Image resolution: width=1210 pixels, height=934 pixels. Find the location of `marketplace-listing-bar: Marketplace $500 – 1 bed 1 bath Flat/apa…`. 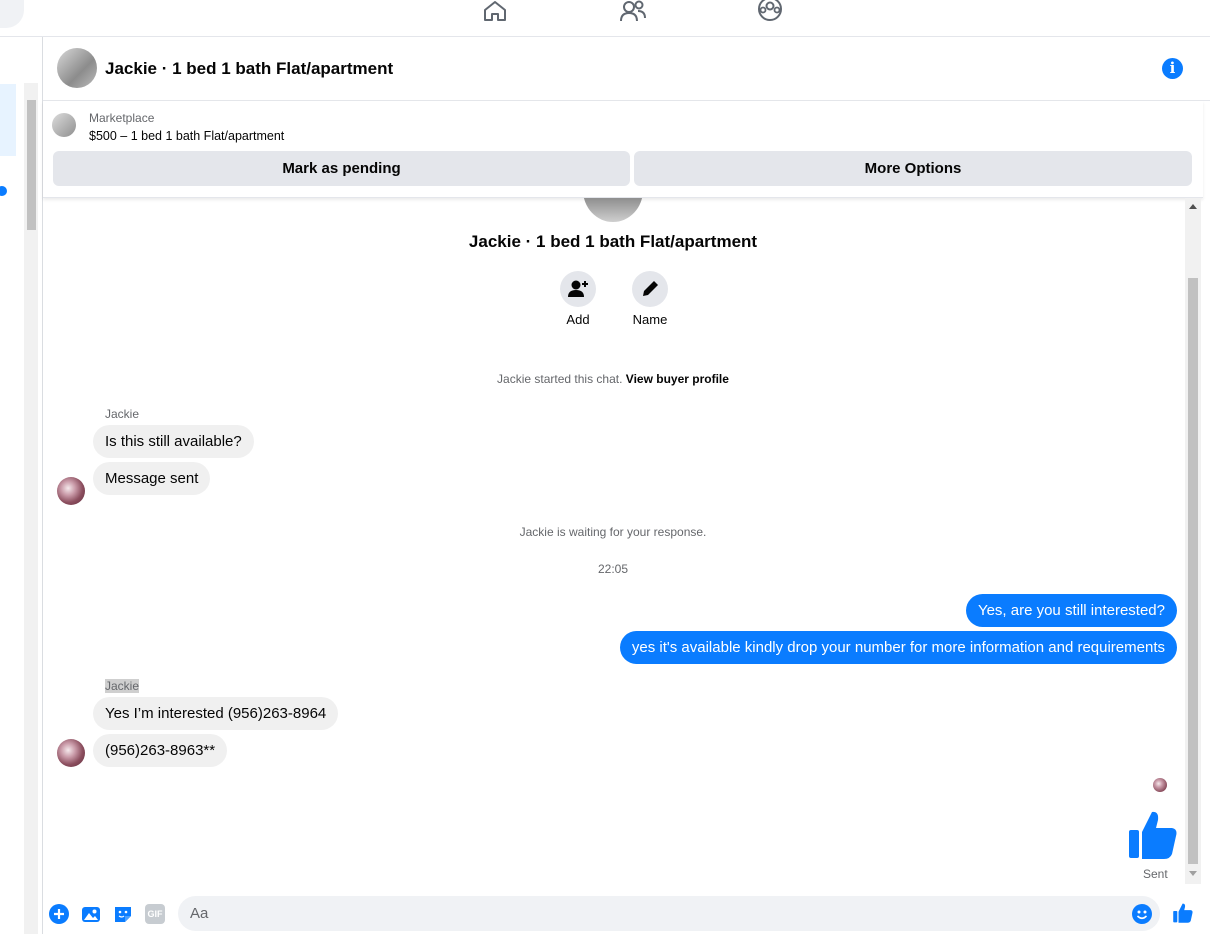

marketplace-listing-bar: Marketplace $500 – 1 bed 1 bath Flat/apa… is located at coordinates (623, 149).